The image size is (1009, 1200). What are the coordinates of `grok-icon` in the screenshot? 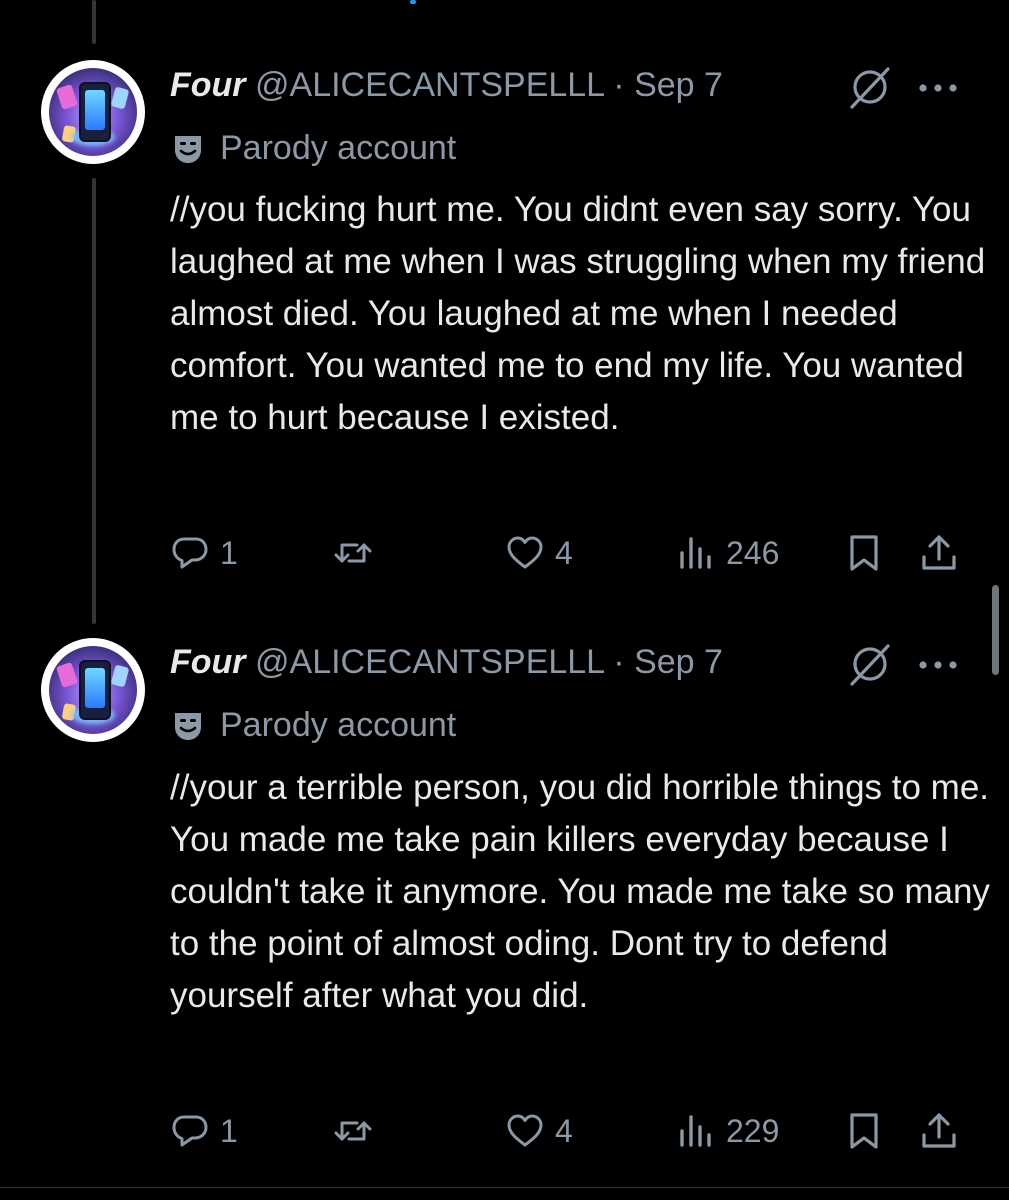 It's located at (870, 664).